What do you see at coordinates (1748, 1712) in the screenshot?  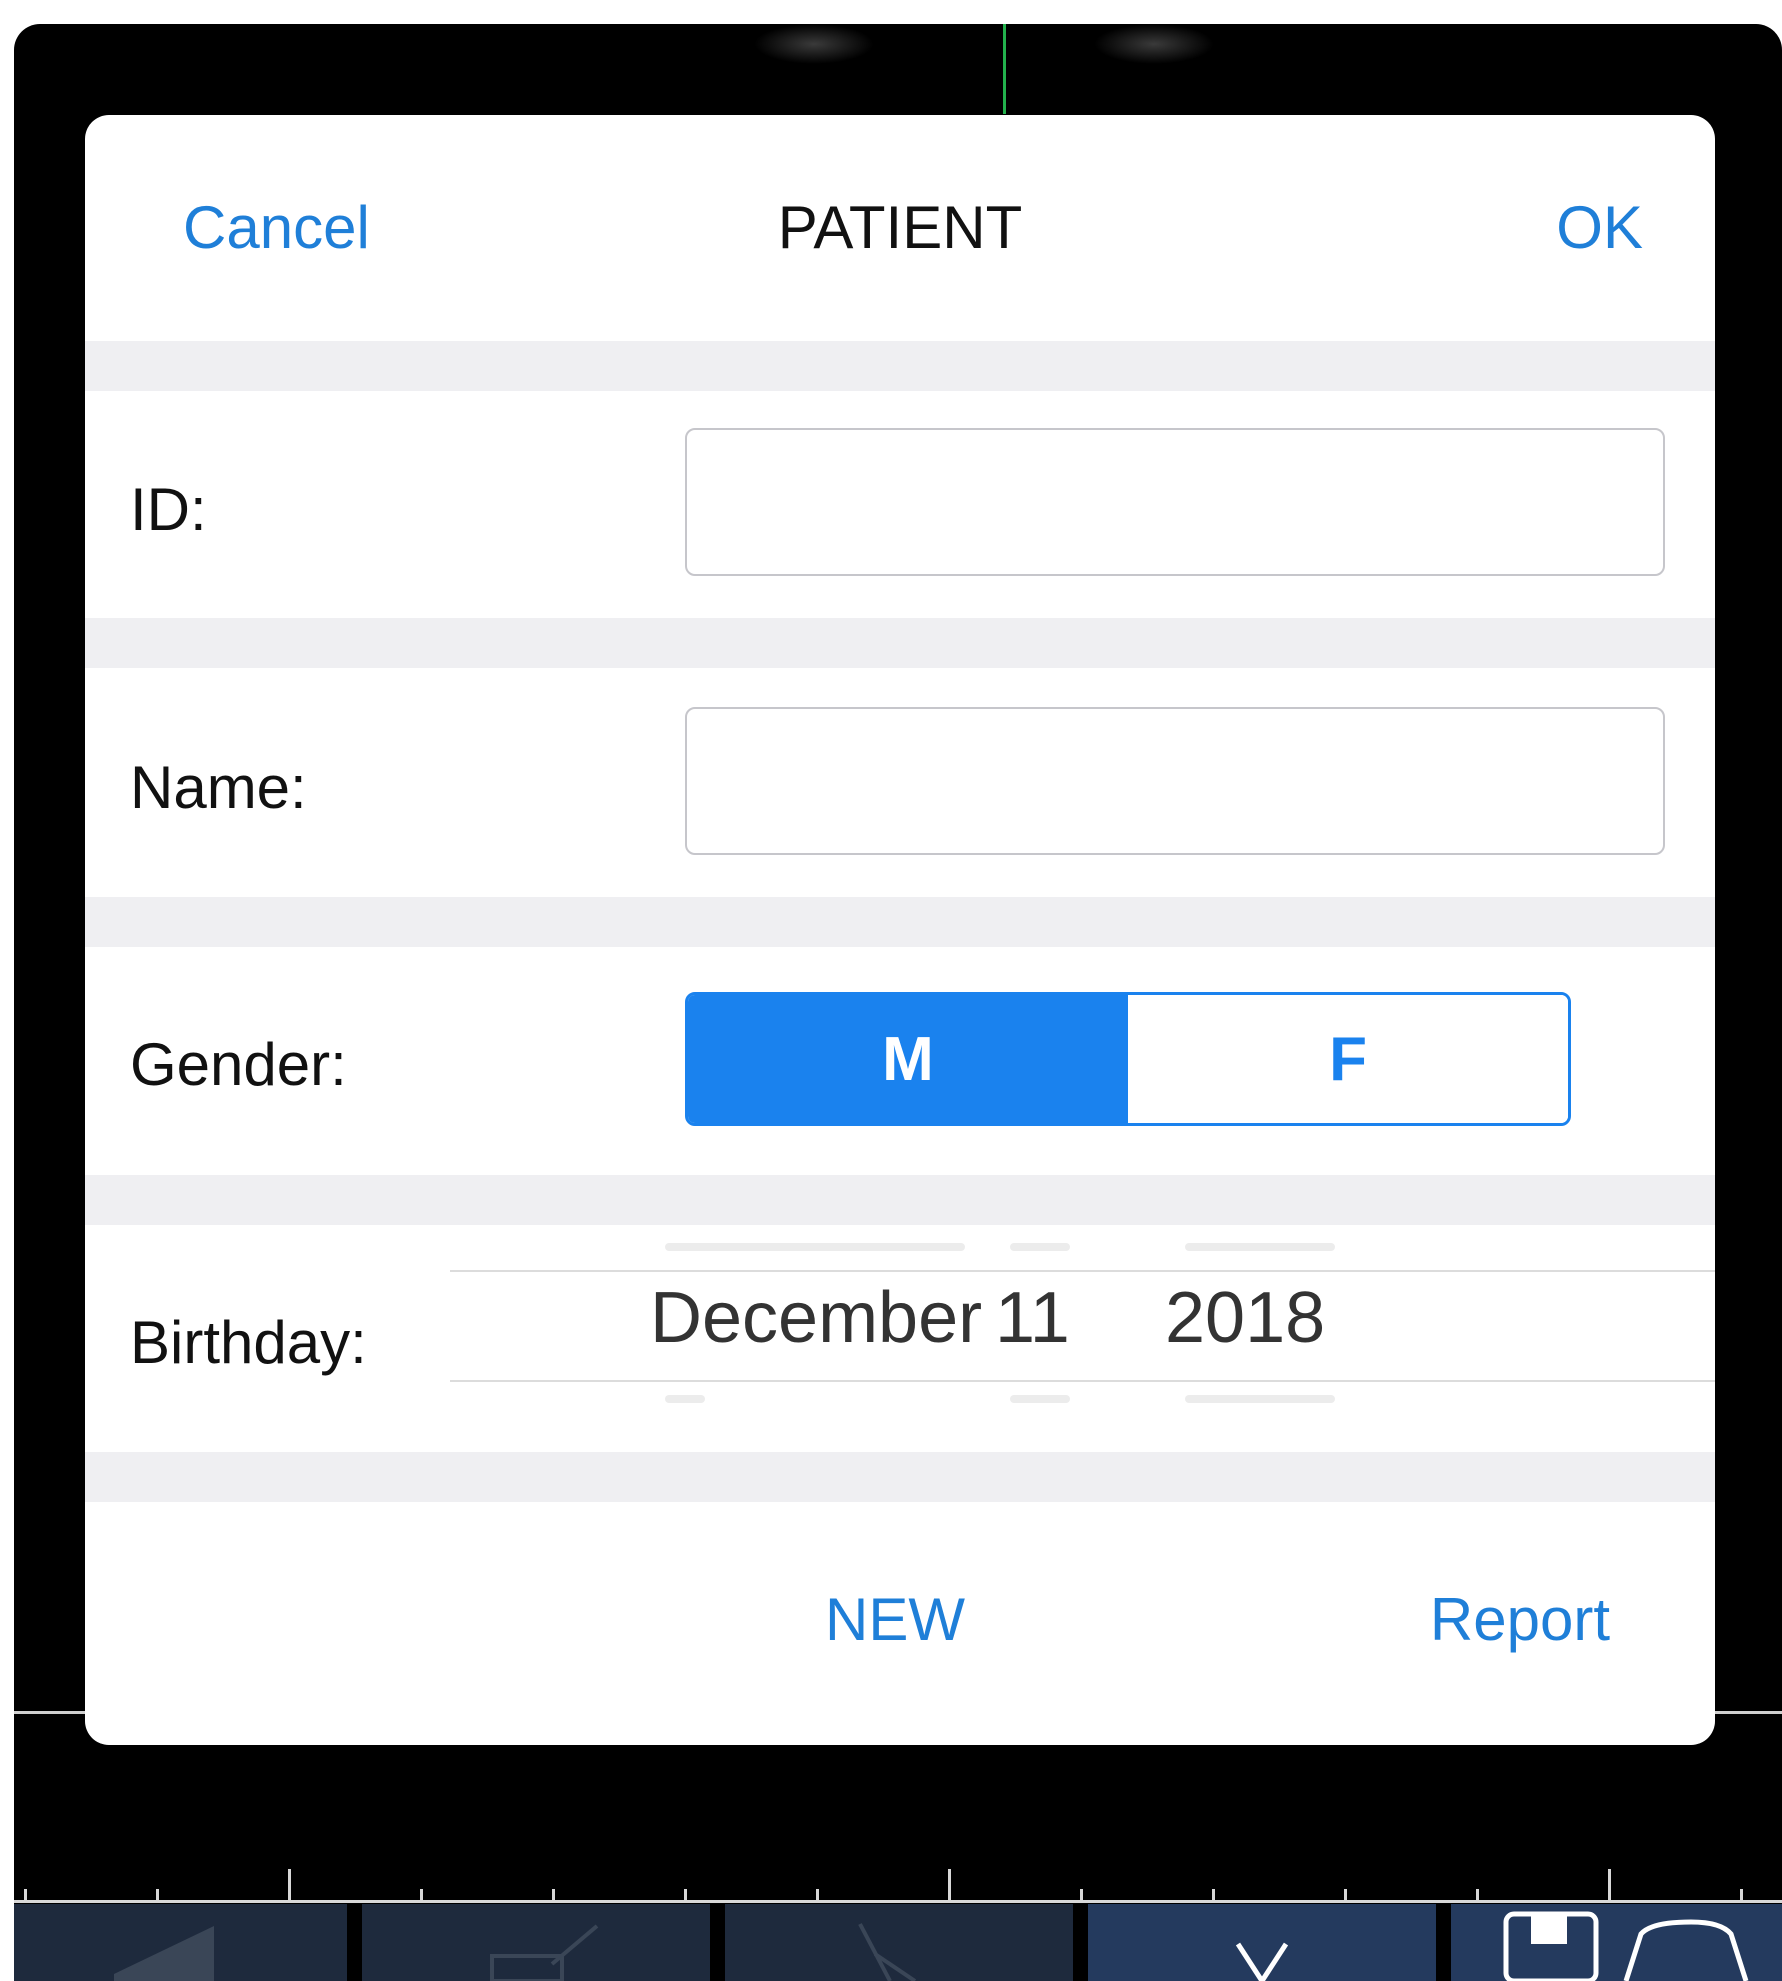 I see `baseline-right` at bounding box center [1748, 1712].